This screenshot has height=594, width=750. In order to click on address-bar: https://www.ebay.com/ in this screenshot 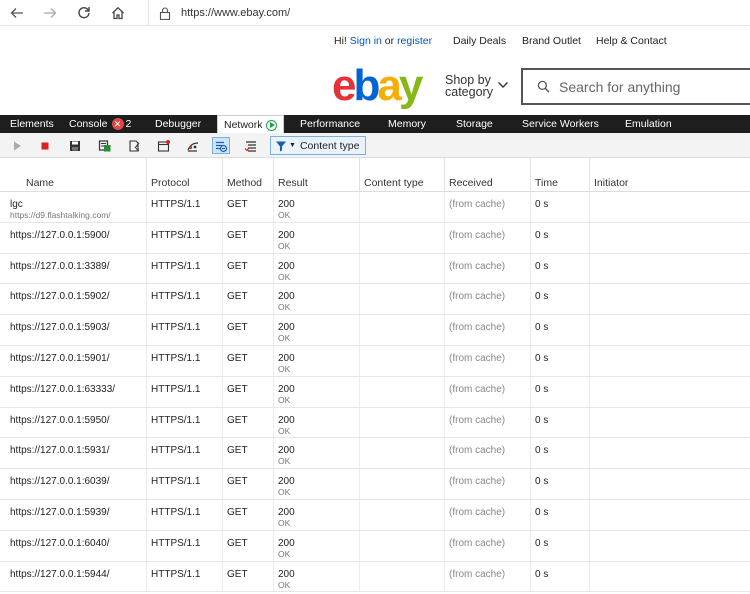, I will do `click(448, 13)`.